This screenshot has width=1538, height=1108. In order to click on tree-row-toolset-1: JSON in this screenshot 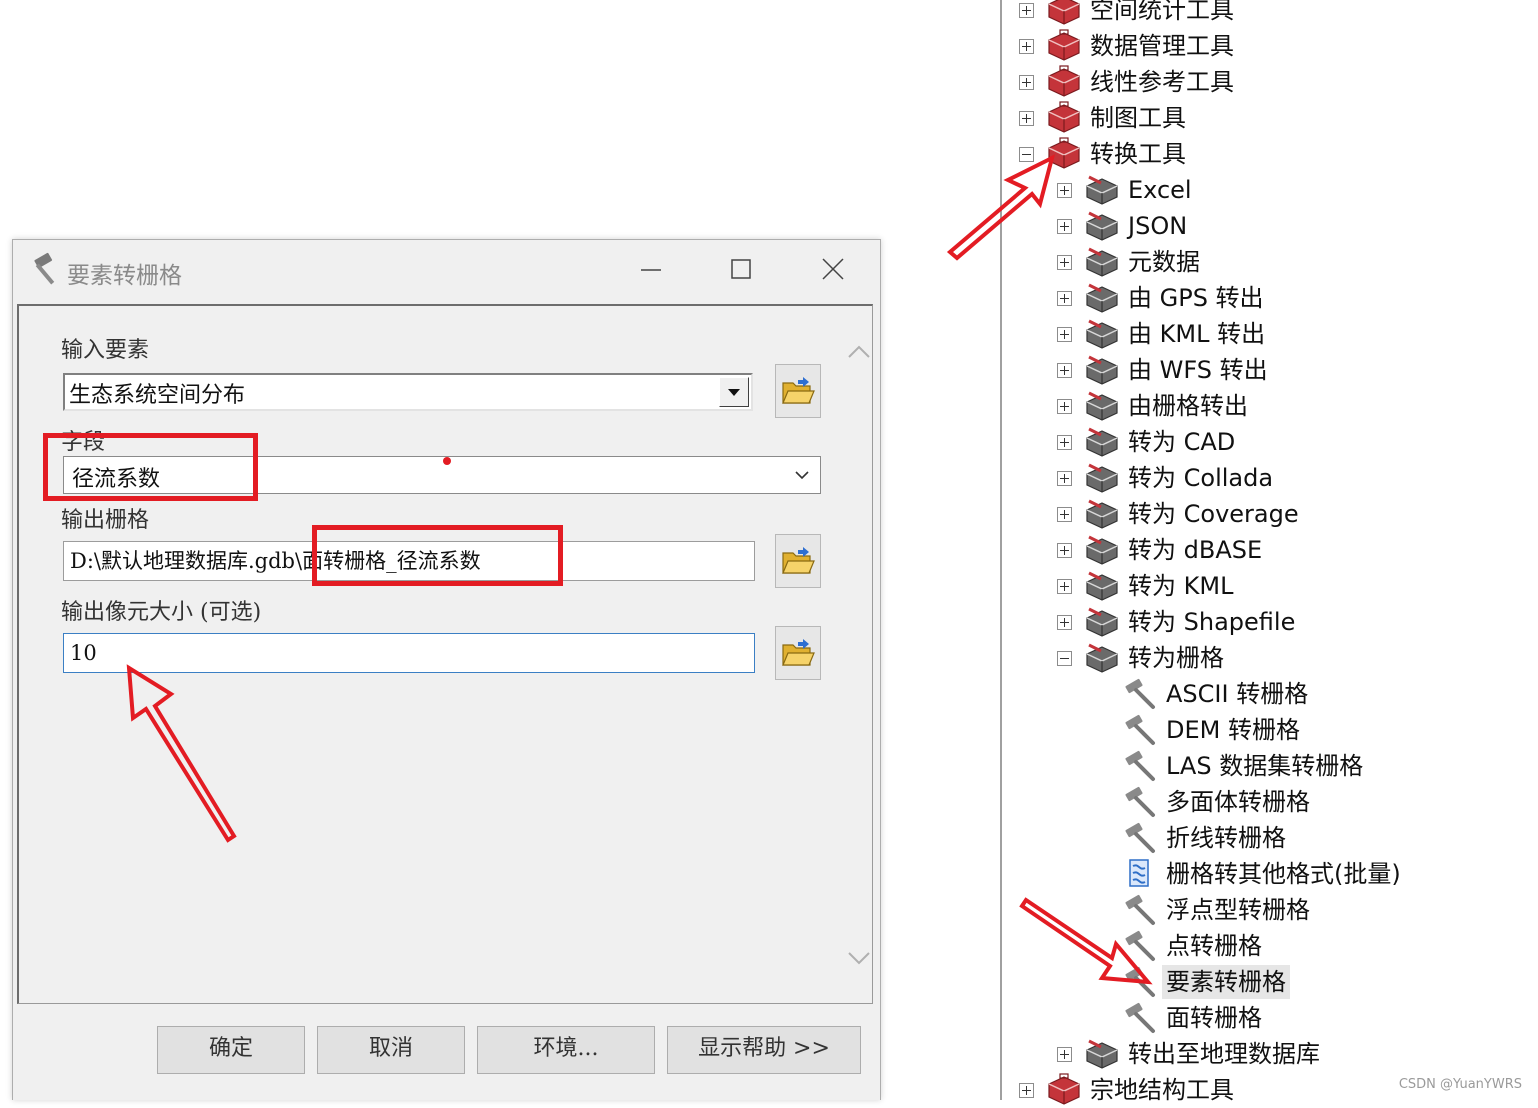, I will do `click(769, 226)`.